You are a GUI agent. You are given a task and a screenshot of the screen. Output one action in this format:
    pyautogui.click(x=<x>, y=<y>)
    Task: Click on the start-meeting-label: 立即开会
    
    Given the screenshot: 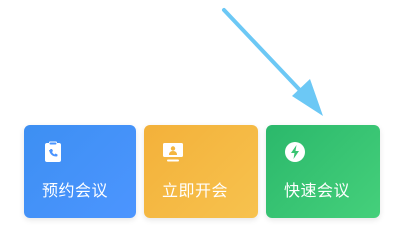 What is the action you would take?
    pyautogui.click(x=195, y=190)
    